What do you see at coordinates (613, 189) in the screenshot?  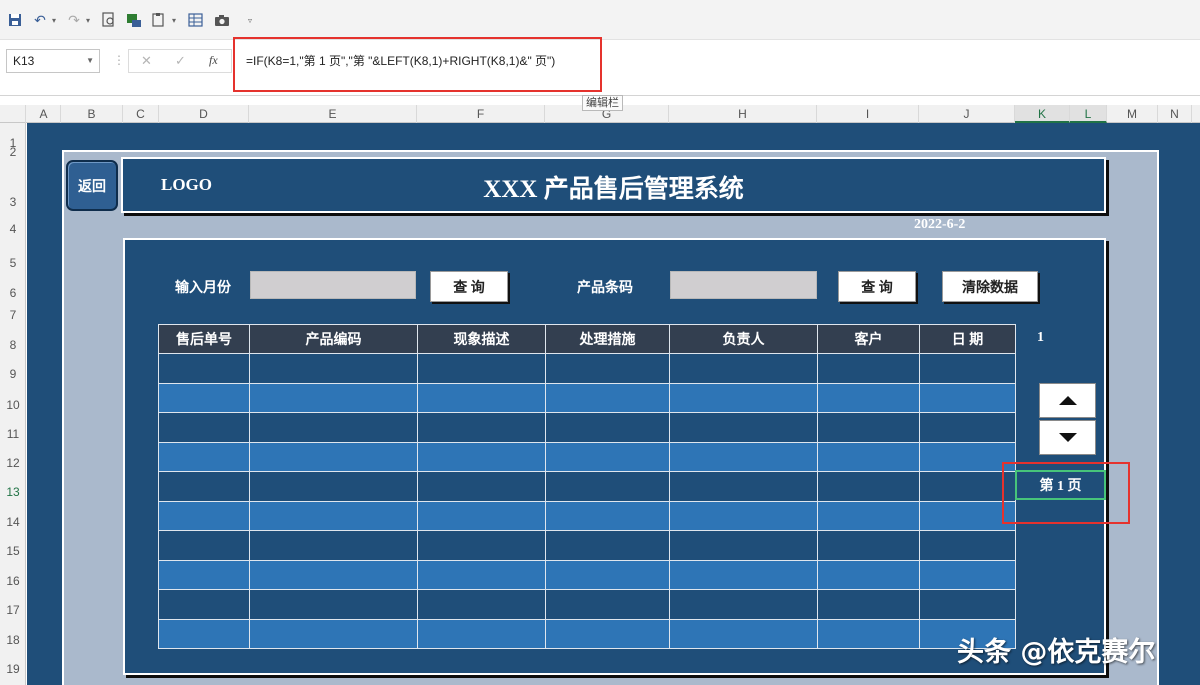 I see `page-title: XXX 产品售后管理系统` at bounding box center [613, 189].